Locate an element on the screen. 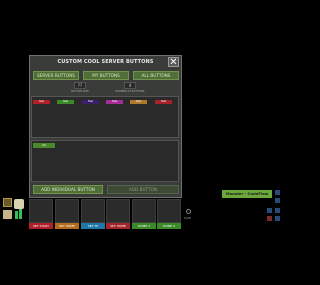 The height and width of the screenshot is (285, 320). emote-icon is located at coordinates (19, 204).